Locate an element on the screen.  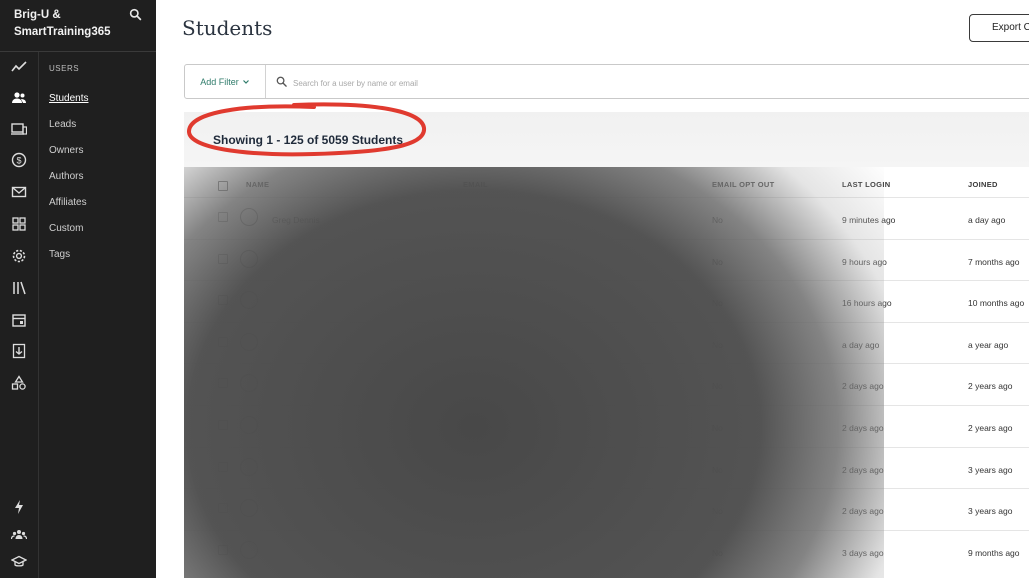
dollar-icon: $ is located at coordinates (19, 160).